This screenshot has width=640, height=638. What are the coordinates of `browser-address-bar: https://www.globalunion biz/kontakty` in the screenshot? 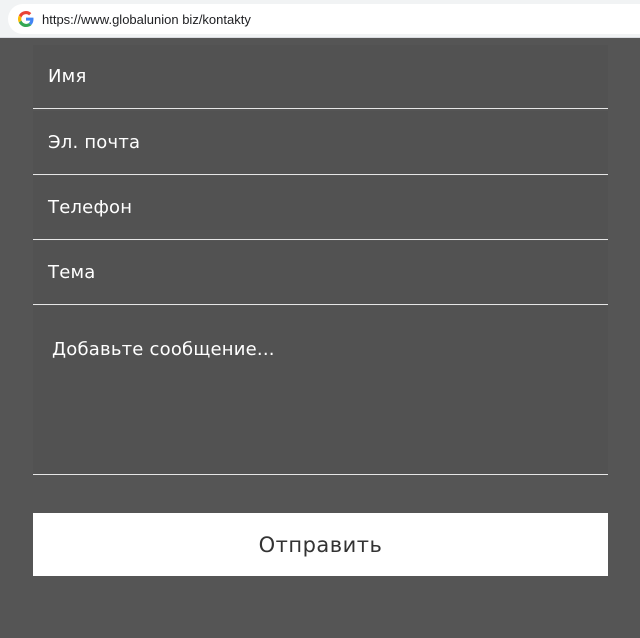 It's located at (320, 19).